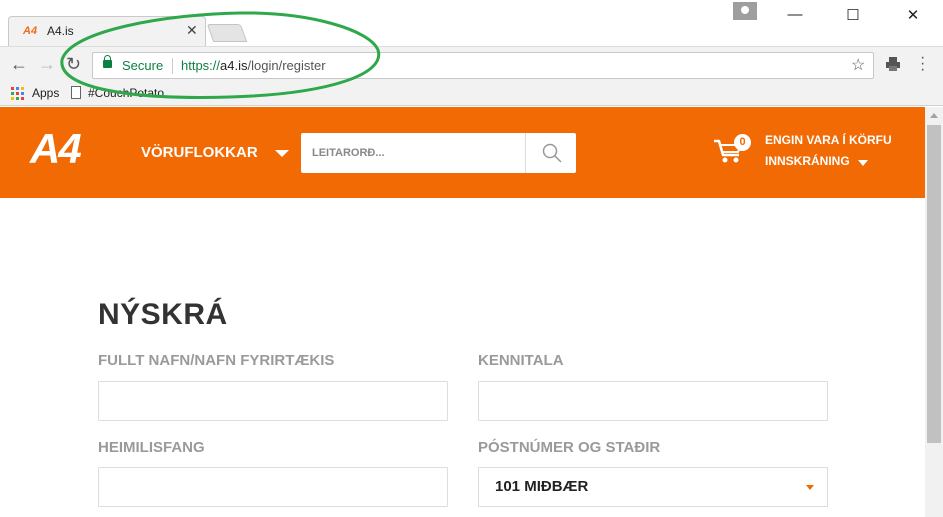 The width and height of the screenshot is (943, 517). I want to click on new-tab-button, so click(227, 33).